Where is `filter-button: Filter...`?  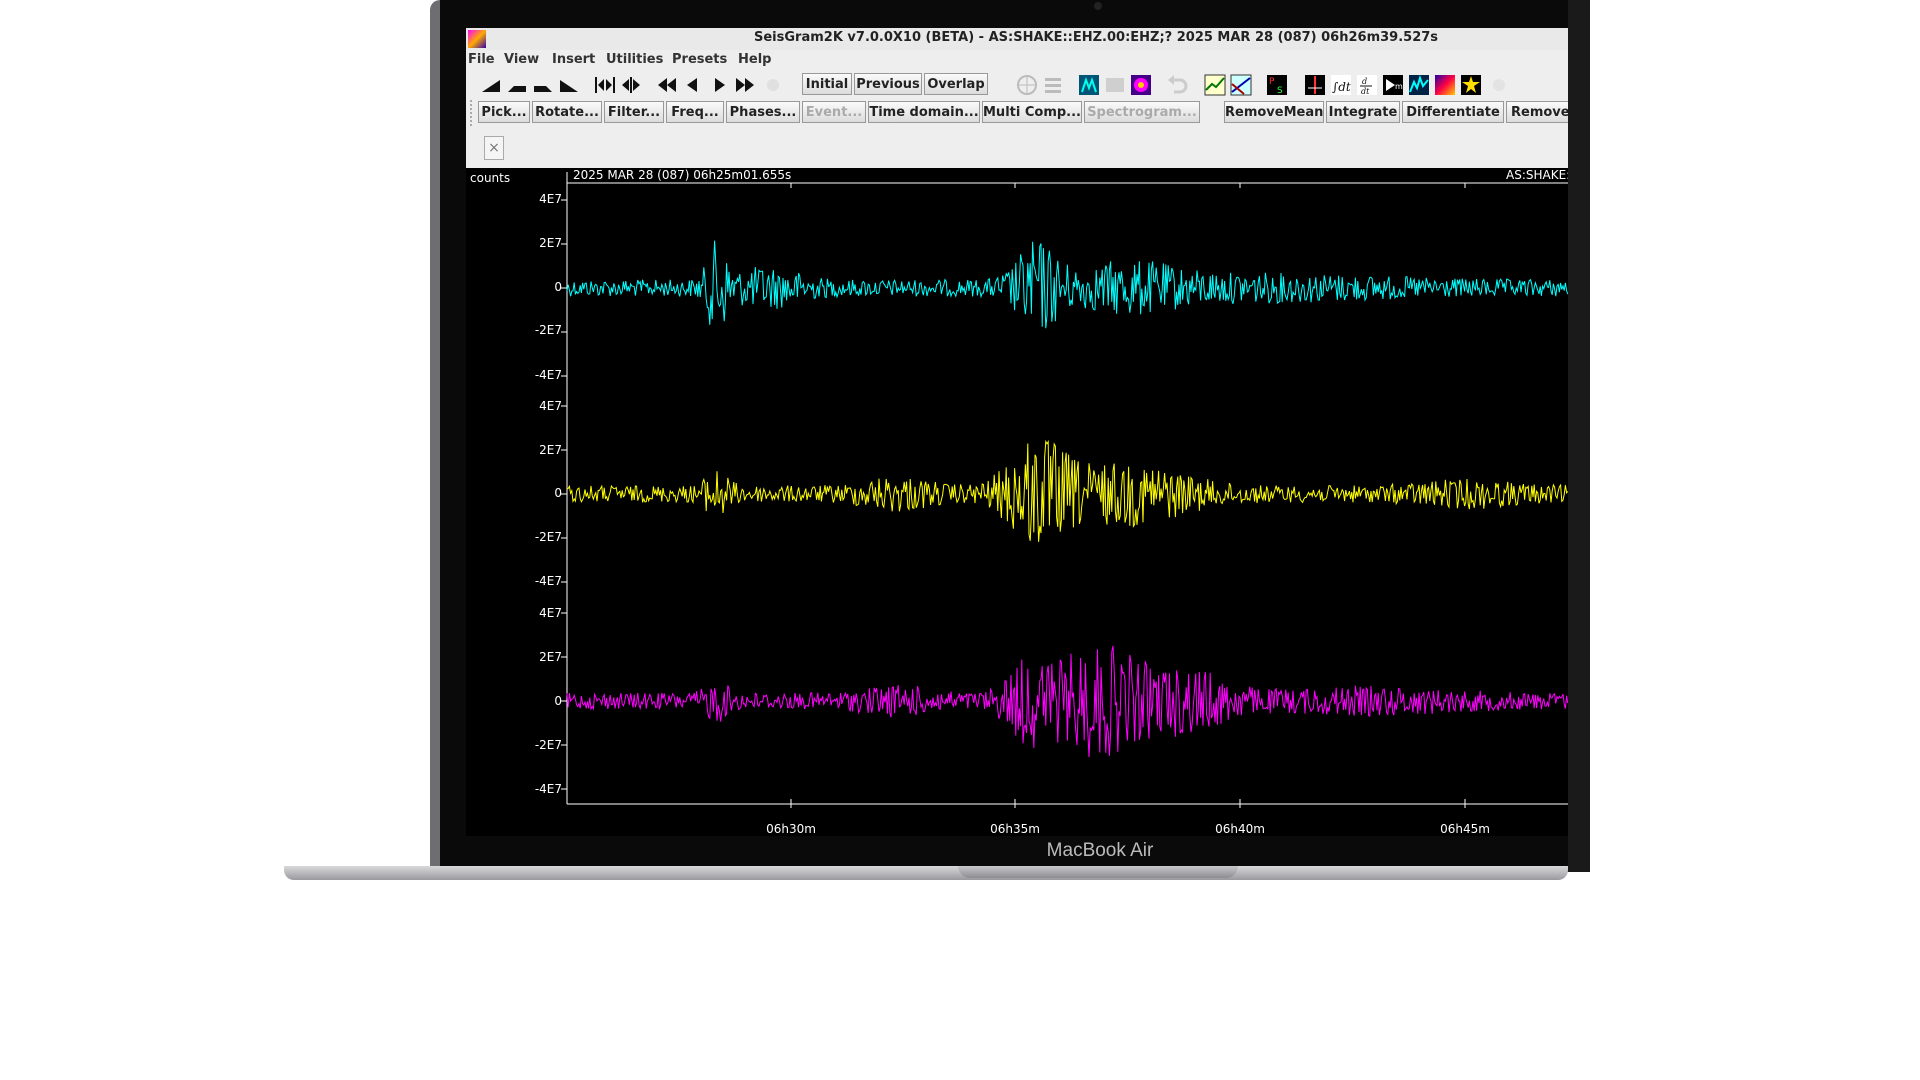
filter-button: Filter... is located at coordinates (634, 112).